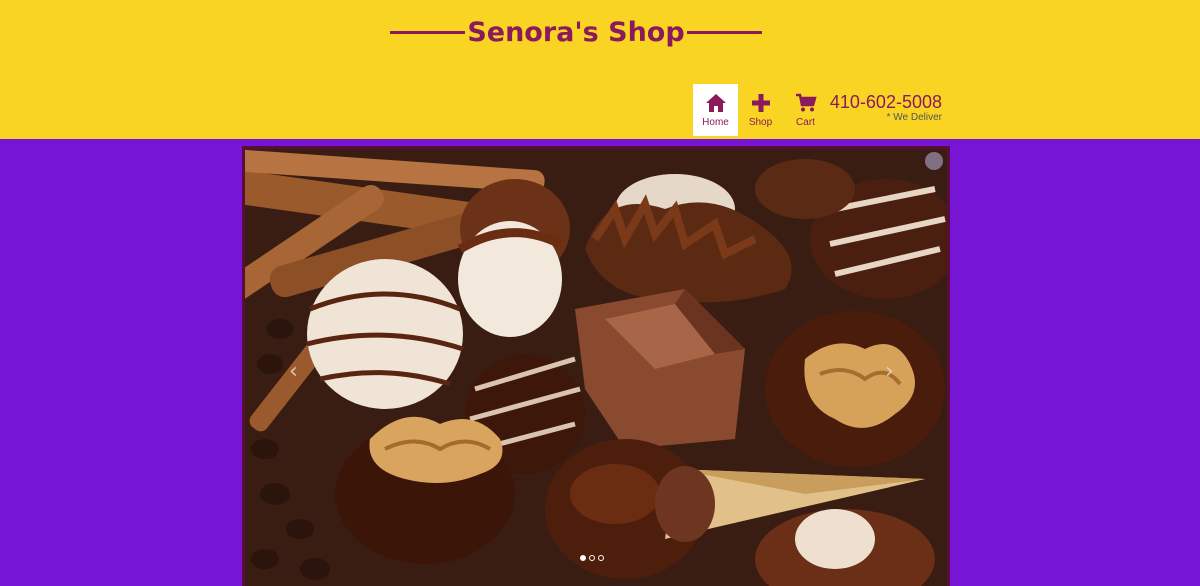 The image size is (1200, 586). Describe the element at coordinates (760, 122) in the screenshot. I see `nav-shop-label: Shop` at that location.